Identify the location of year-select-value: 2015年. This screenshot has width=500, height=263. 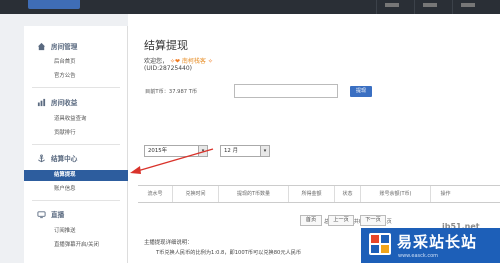
(158, 151).